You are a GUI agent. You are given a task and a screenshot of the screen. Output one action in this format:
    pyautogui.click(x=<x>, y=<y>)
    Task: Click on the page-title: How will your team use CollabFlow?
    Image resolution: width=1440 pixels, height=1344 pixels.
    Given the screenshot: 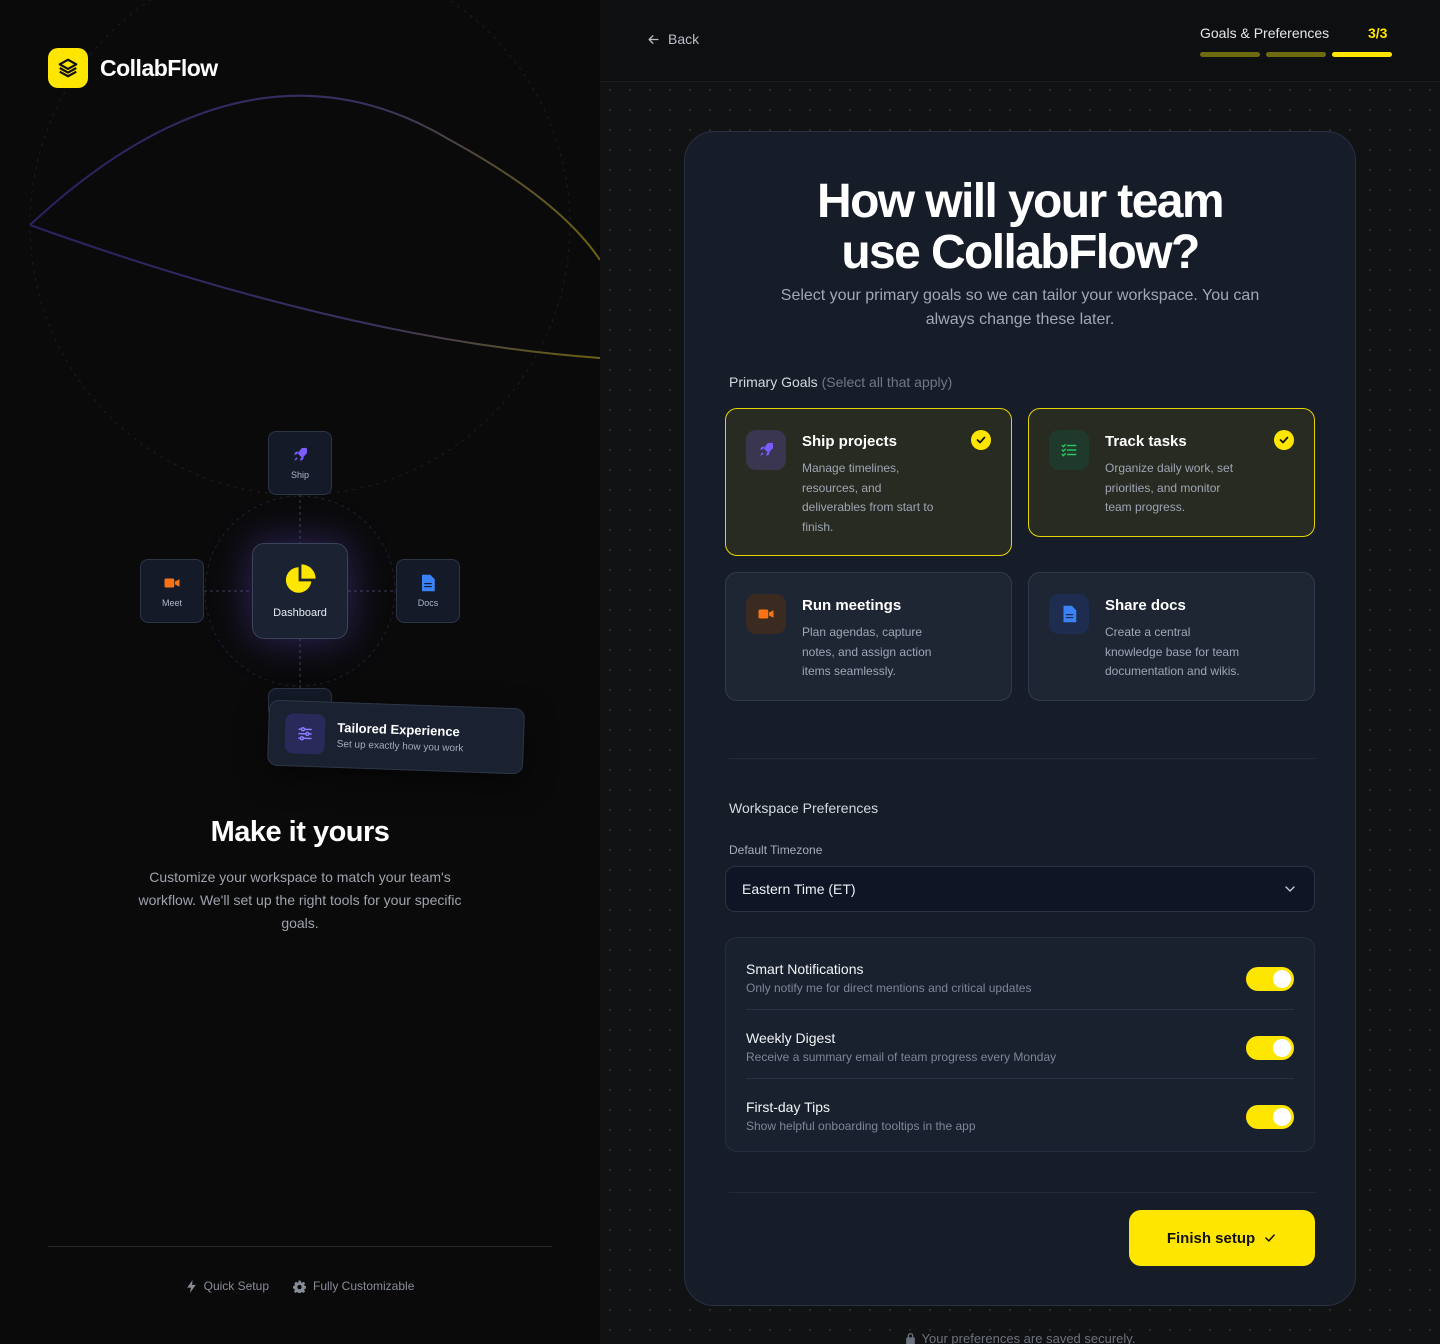 What is the action you would take?
    pyautogui.click(x=1020, y=227)
    